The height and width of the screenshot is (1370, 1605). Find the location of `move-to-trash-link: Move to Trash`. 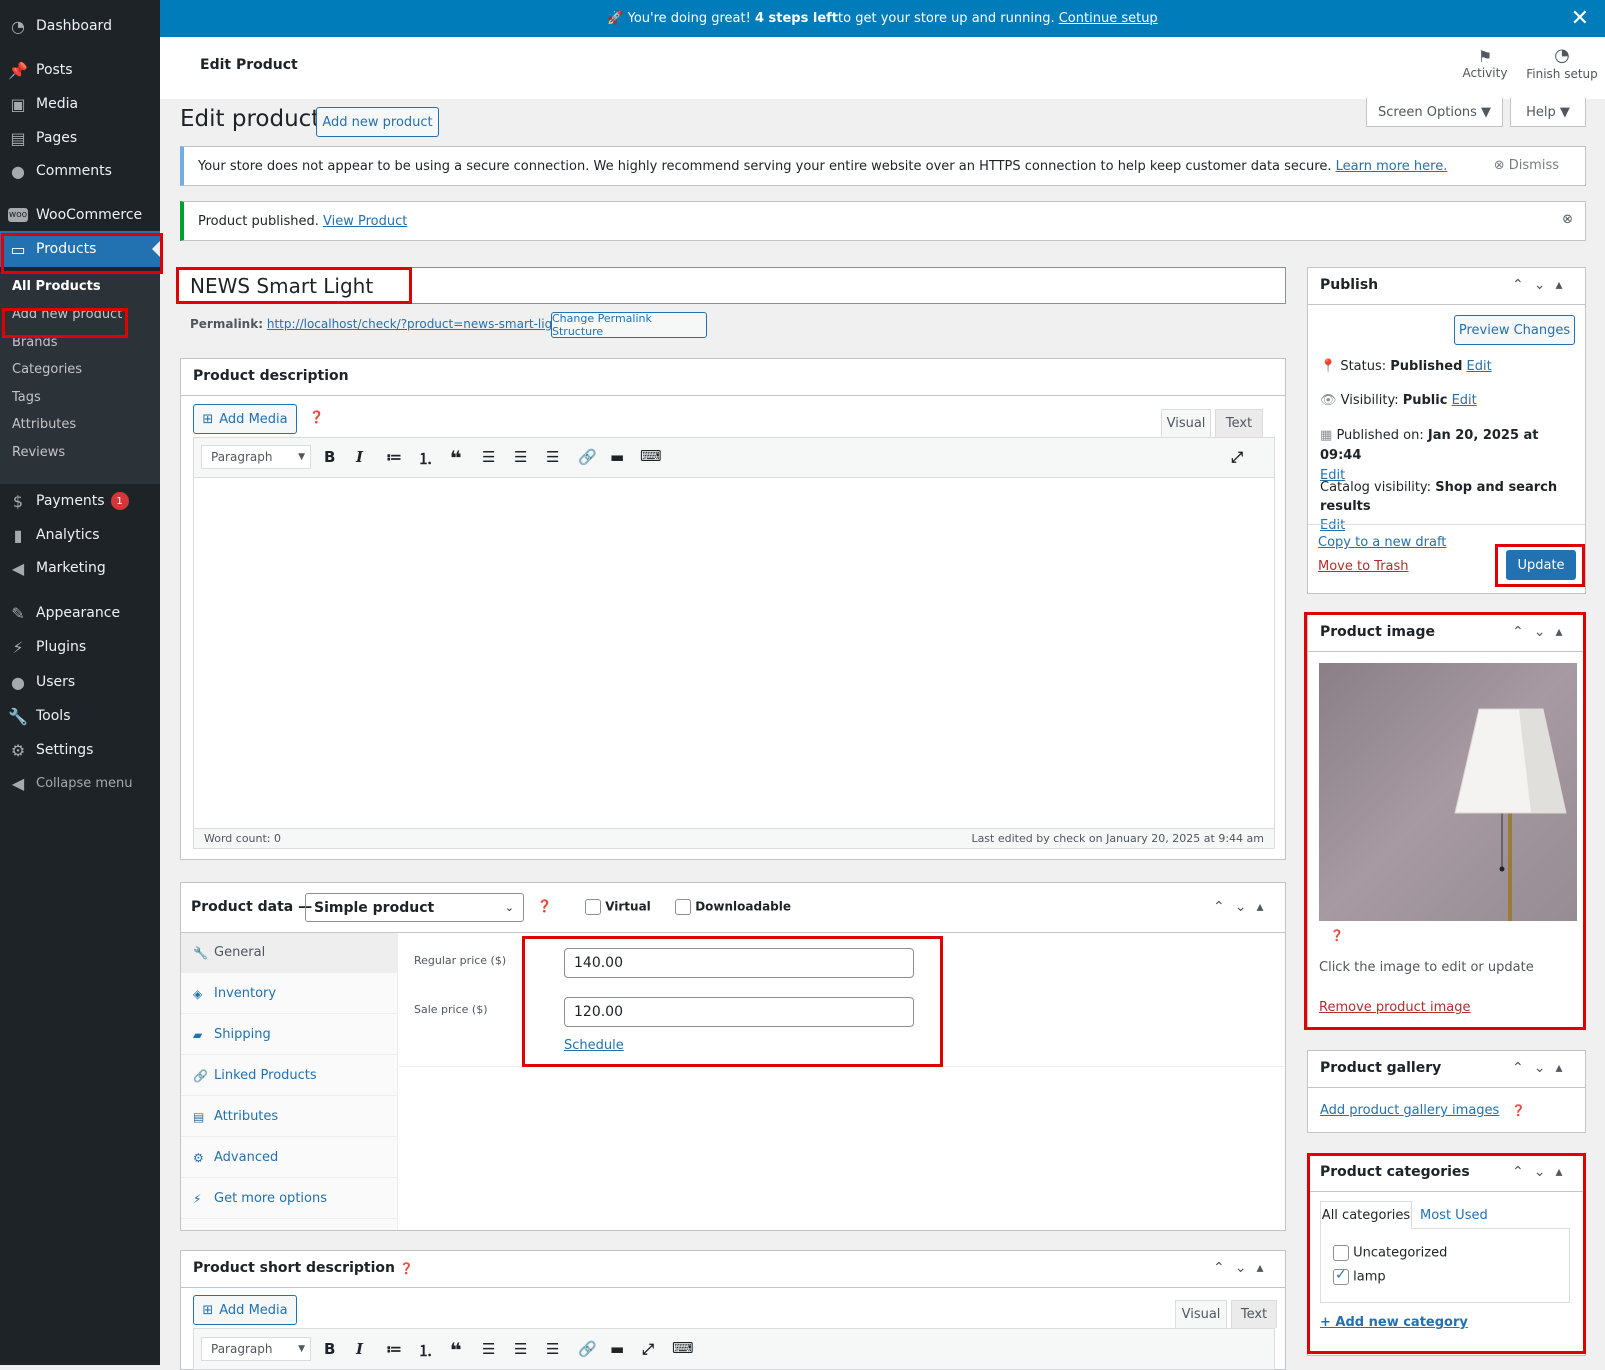

move-to-trash-link: Move to Trash is located at coordinates (1363, 566).